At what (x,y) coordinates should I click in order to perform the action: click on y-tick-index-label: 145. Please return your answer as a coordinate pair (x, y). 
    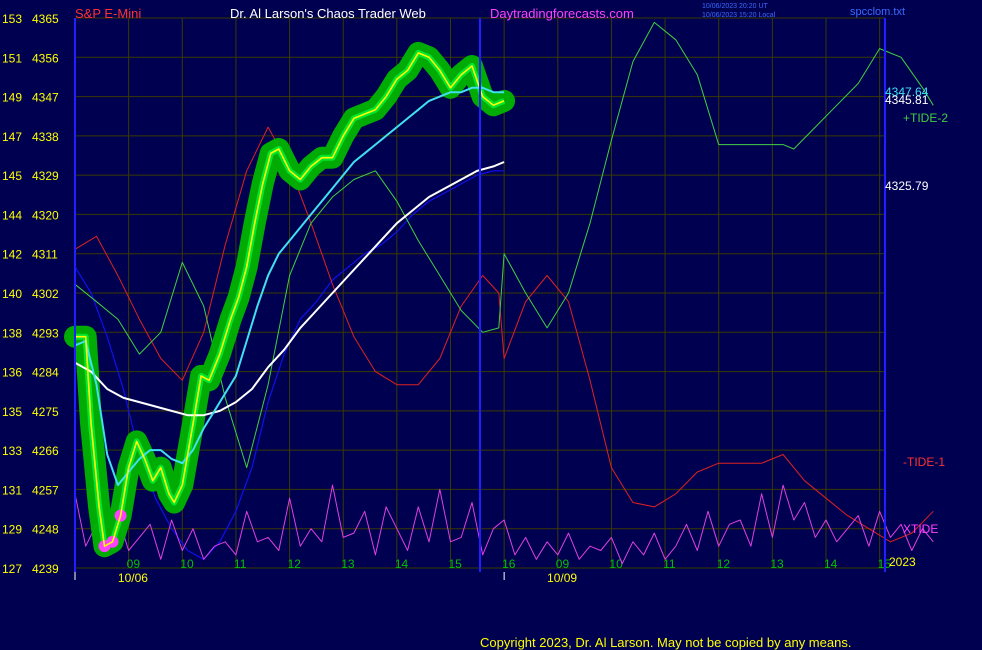
    Looking at the image, I should click on (12, 176).